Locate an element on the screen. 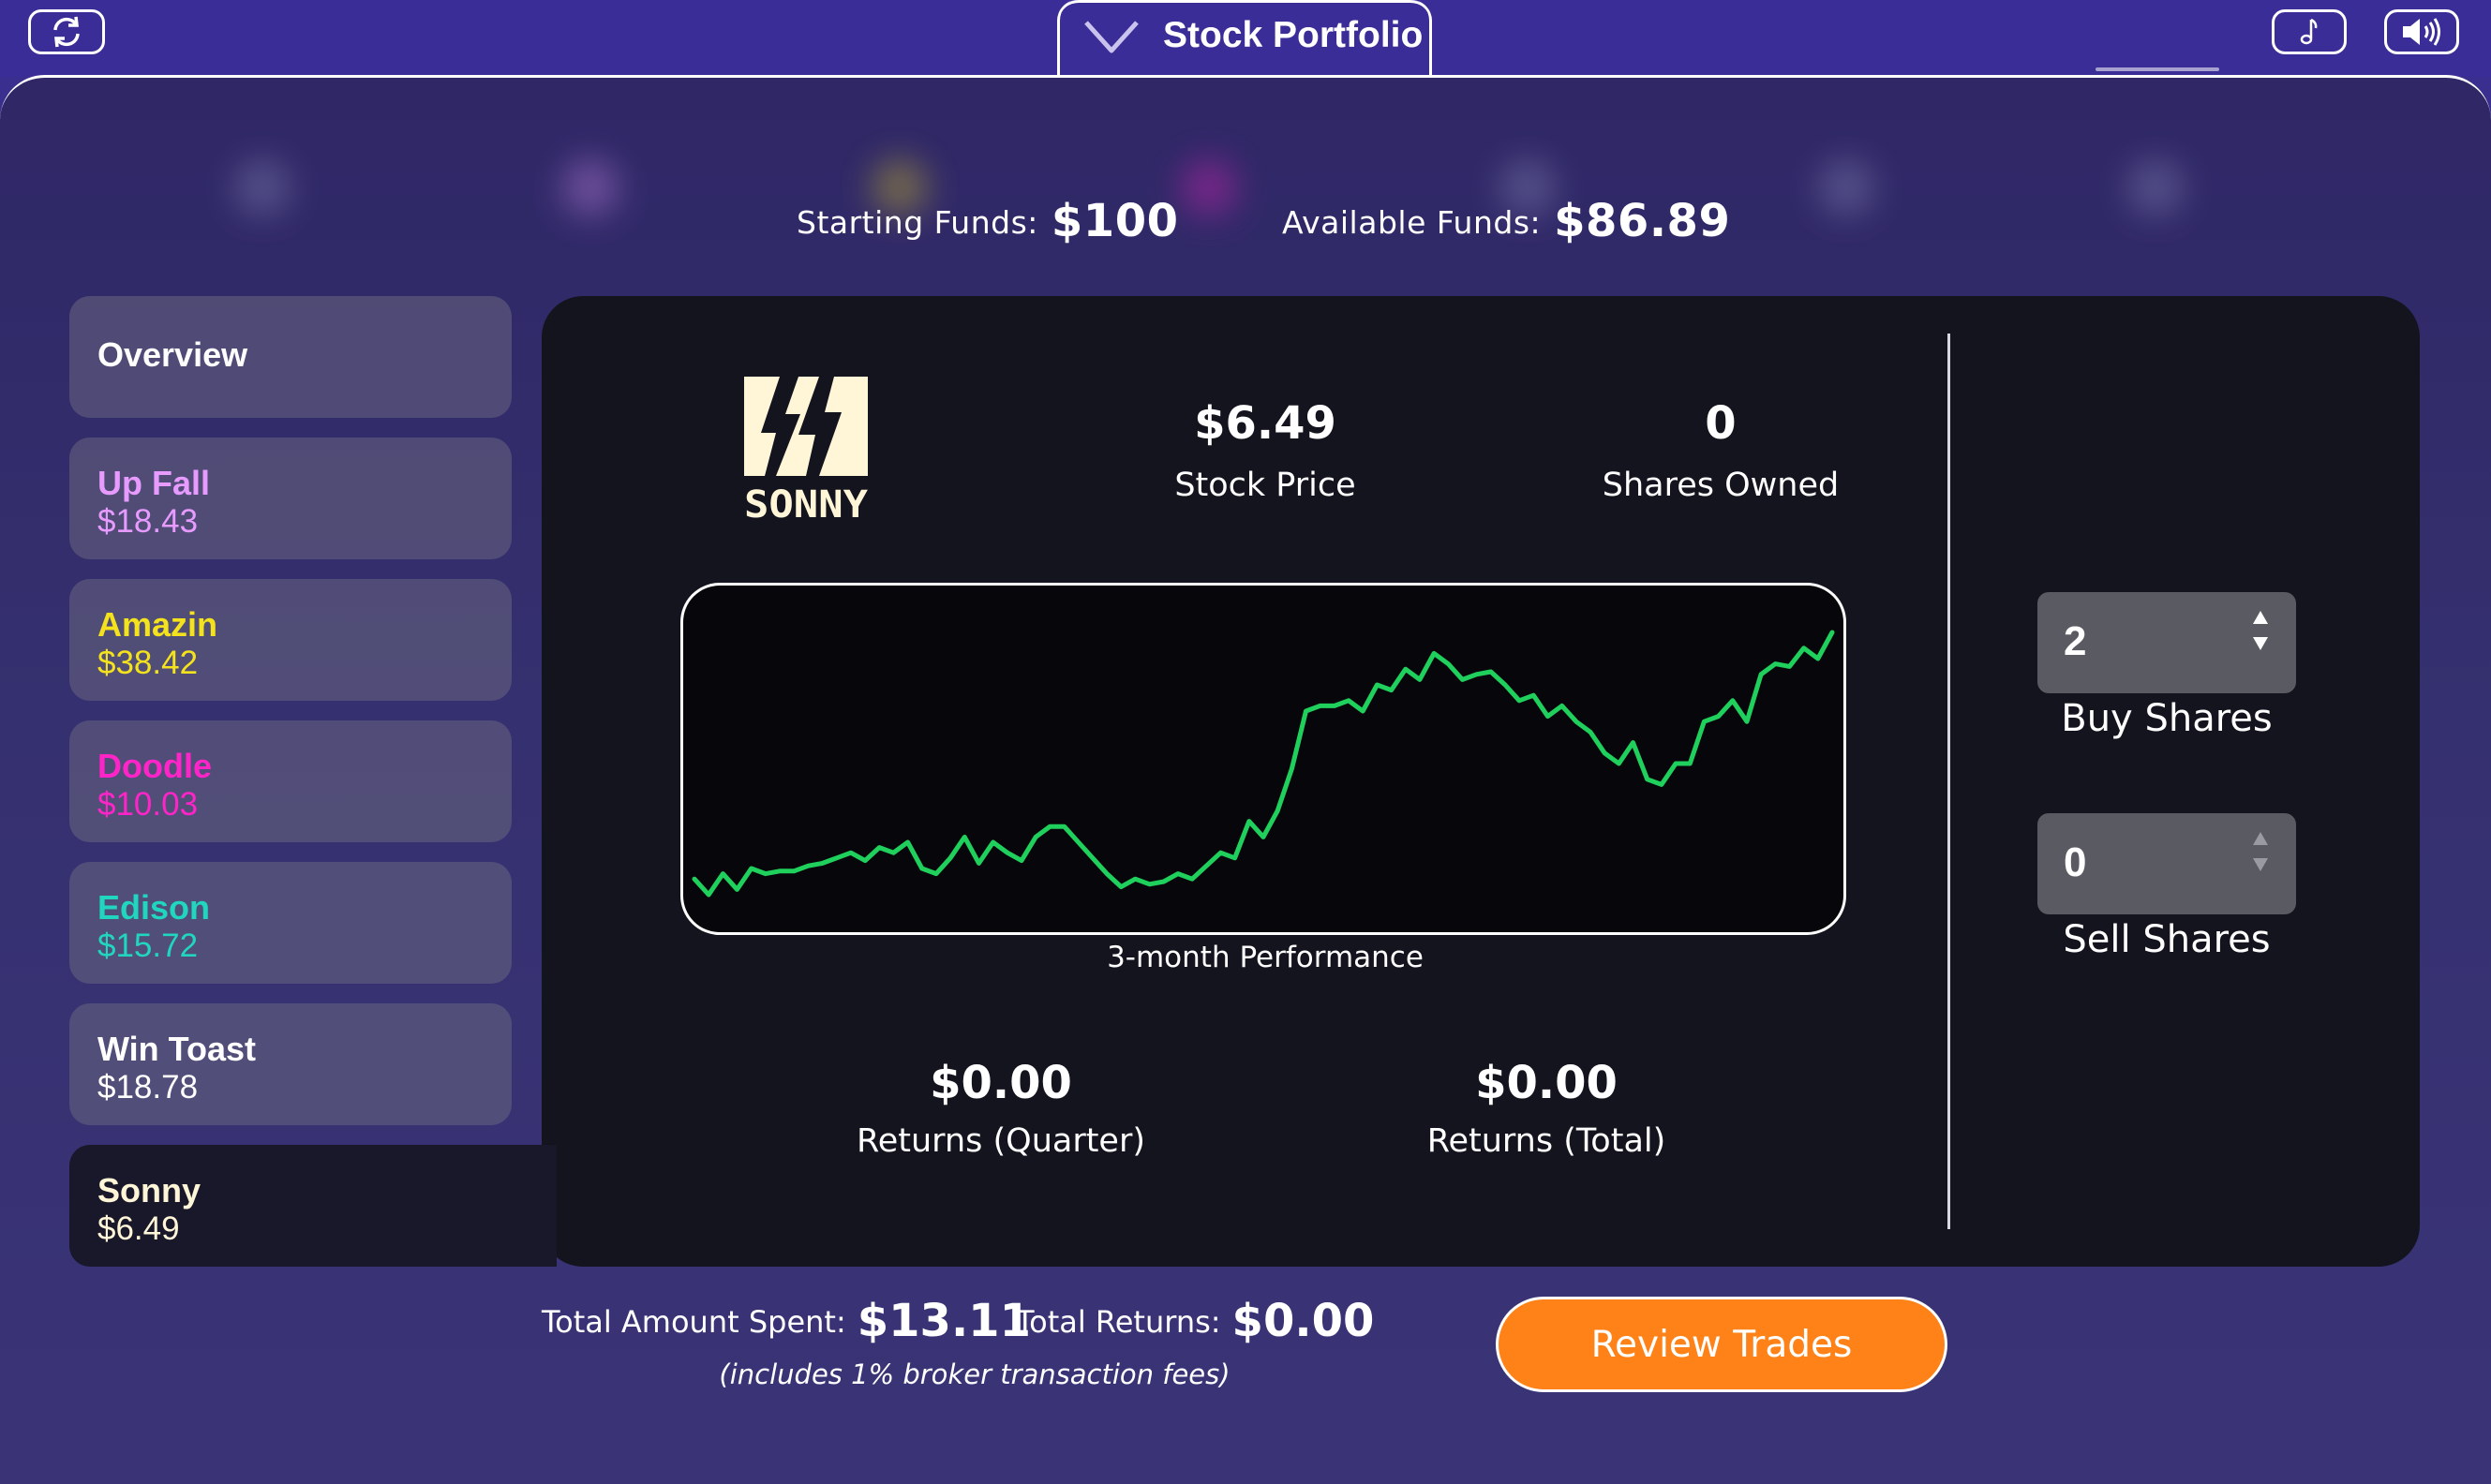 The height and width of the screenshot is (1484, 2491). buy-shares-stepper: 2 is located at coordinates (2166, 642).